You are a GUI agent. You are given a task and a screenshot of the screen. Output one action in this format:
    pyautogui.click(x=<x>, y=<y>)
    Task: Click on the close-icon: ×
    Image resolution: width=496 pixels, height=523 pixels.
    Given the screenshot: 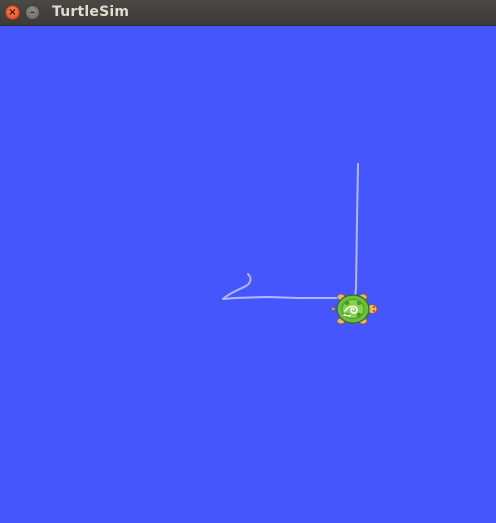 What is the action you would take?
    pyautogui.click(x=12, y=12)
    